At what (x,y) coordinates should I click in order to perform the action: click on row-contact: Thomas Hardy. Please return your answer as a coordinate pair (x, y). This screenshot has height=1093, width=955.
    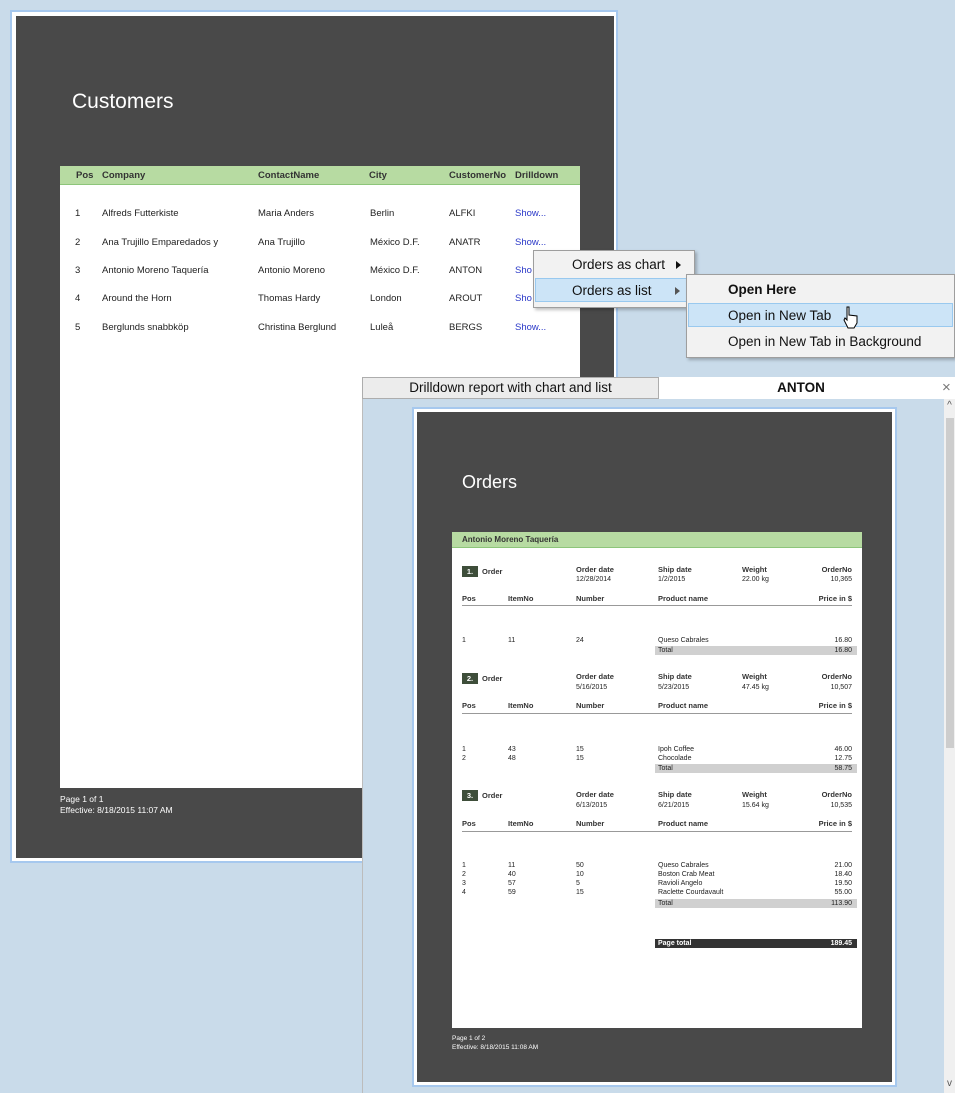
    Looking at the image, I should click on (289, 298).